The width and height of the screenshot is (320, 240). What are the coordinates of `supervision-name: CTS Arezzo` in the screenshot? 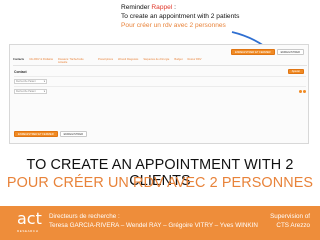 It's located at (293, 225).